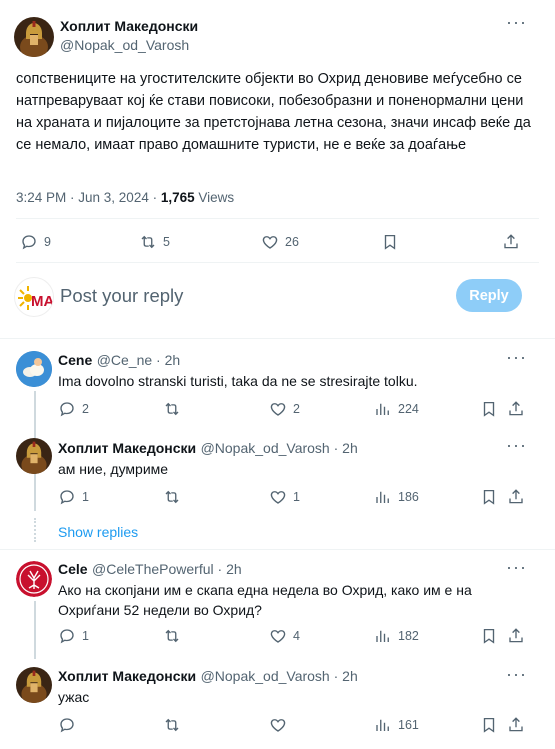 This screenshot has height=749, width=555. Describe the element at coordinates (396, 409) in the screenshot. I see `views-action: 224` at that location.